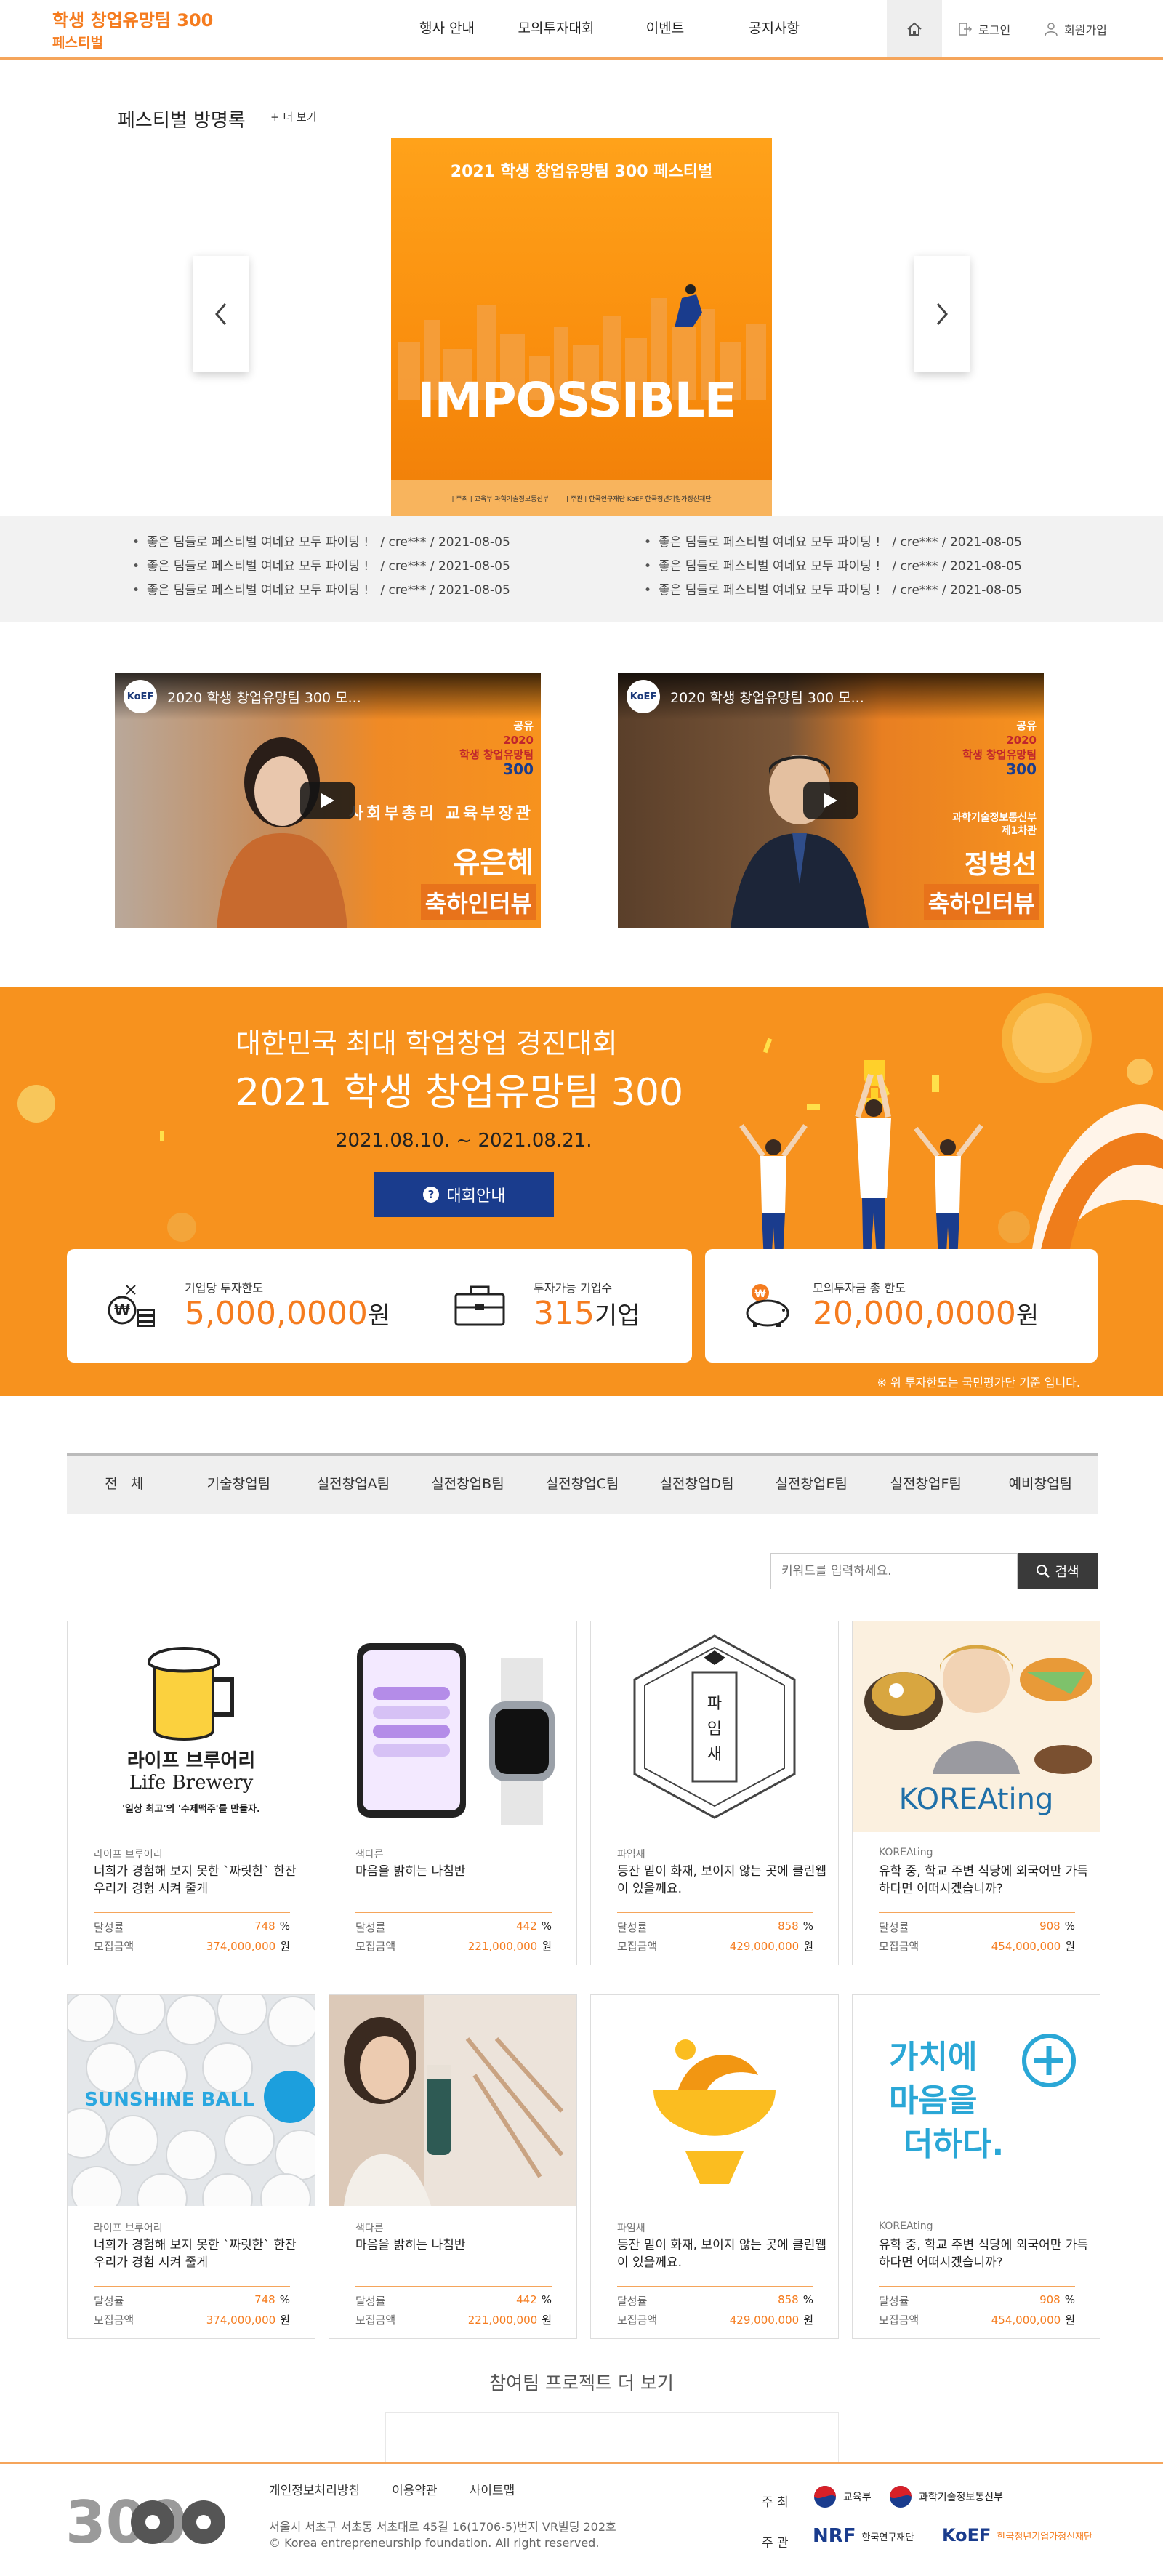 Image resolution: width=1163 pixels, height=2576 pixels. Describe the element at coordinates (631, 2228) in the screenshot. I see `project-category: 파임새` at that location.